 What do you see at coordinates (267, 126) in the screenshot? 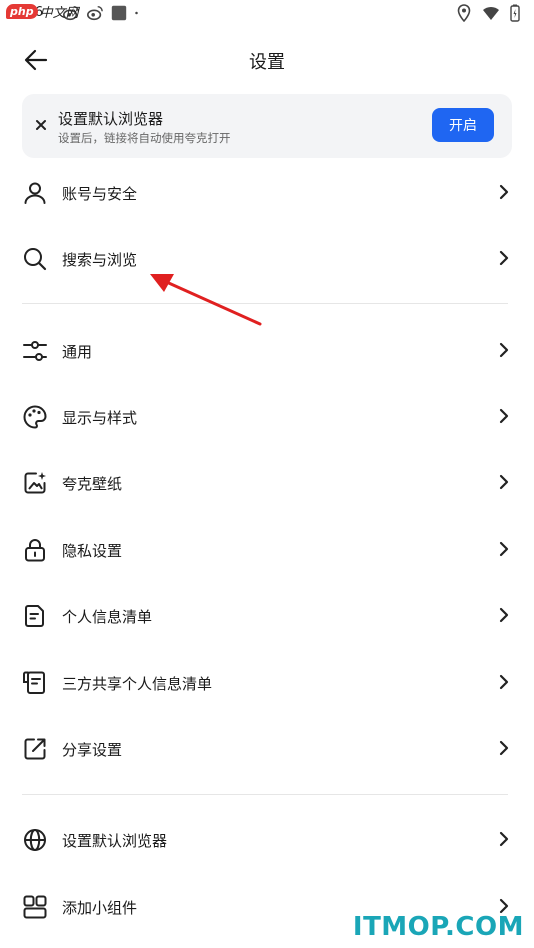
I see `default-browser-banner: 设置默认浏览器 设置后，链接将自动使用夸克打开 开启` at bounding box center [267, 126].